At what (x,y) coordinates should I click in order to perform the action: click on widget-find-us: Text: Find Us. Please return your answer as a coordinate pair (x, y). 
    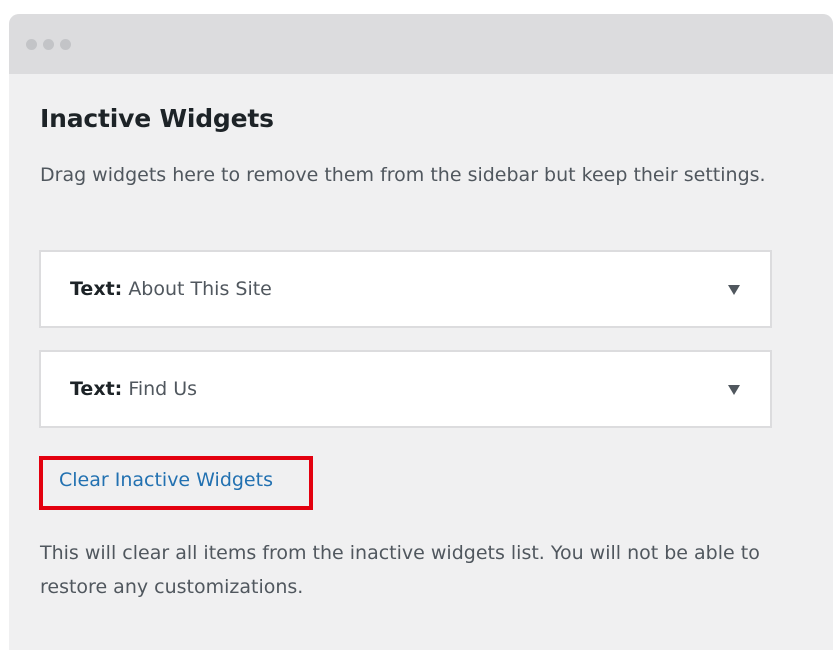
    Looking at the image, I should click on (405, 389).